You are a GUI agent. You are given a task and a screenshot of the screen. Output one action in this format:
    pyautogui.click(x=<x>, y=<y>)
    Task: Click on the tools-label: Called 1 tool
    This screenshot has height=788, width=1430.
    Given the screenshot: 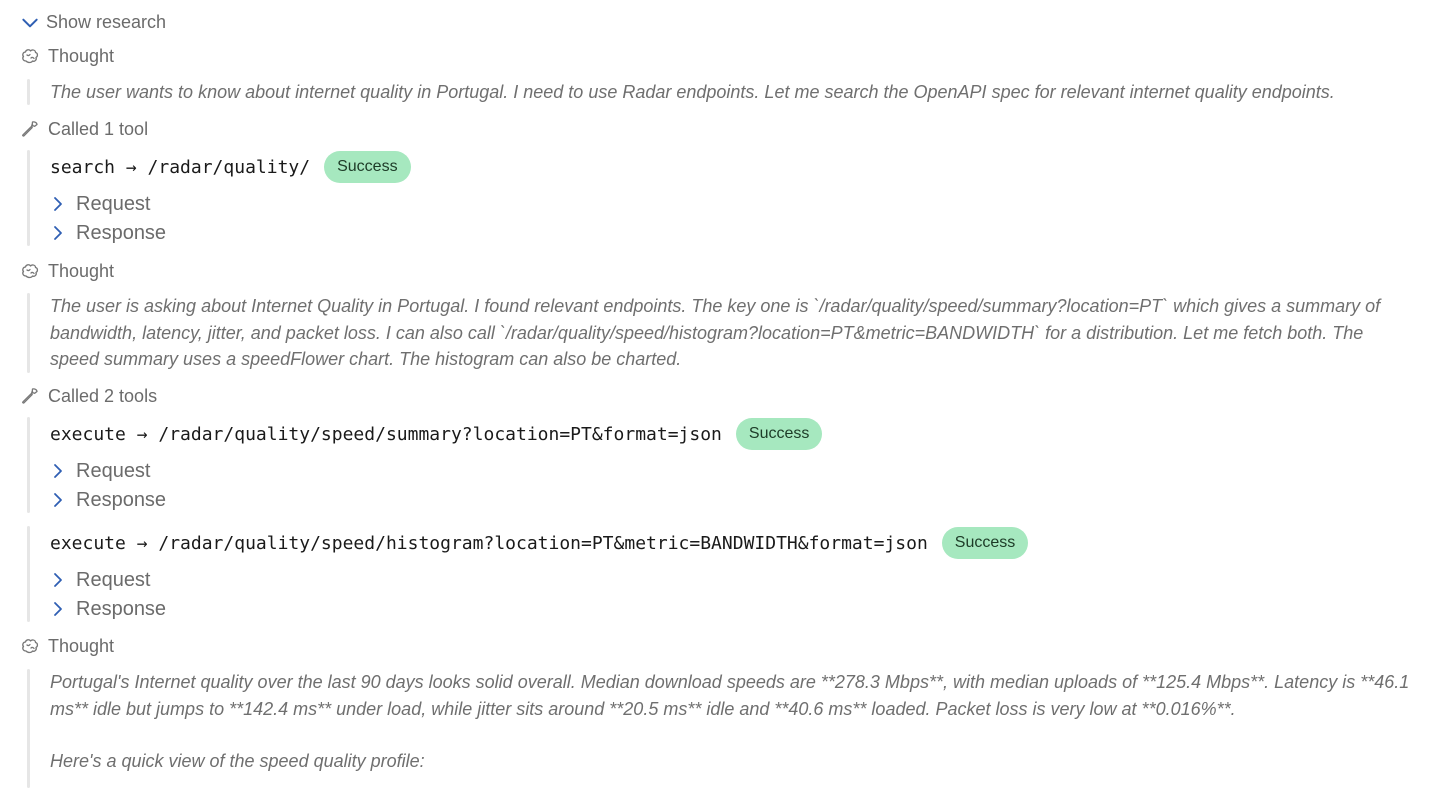 What is the action you would take?
    pyautogui.click(x=98, y=128)
    